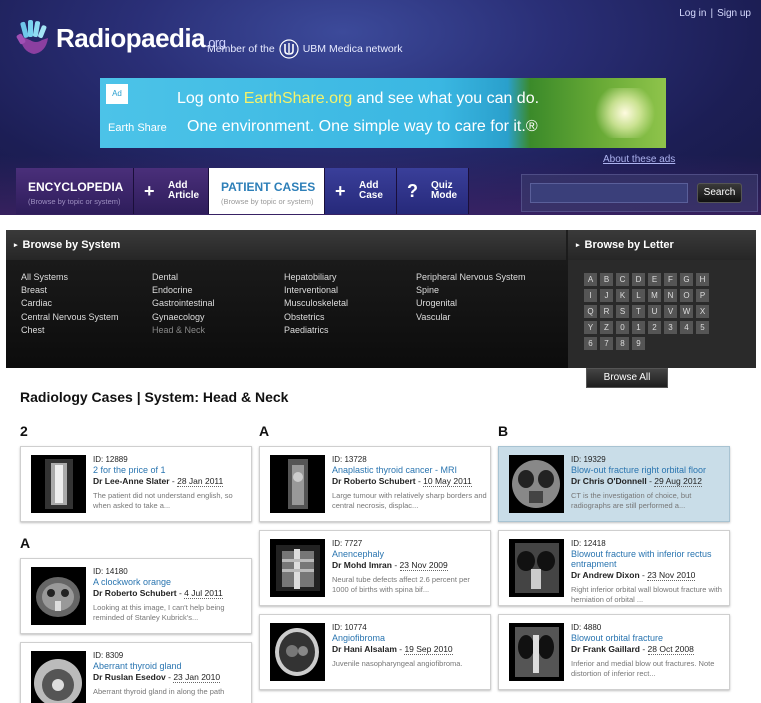 Image resolution: width=761 pixels, height=703 pixels. What do you see at coordinates (70, 277) in the screenshot?
I see `system-link: All Systems` at bounding box center [70, 277].